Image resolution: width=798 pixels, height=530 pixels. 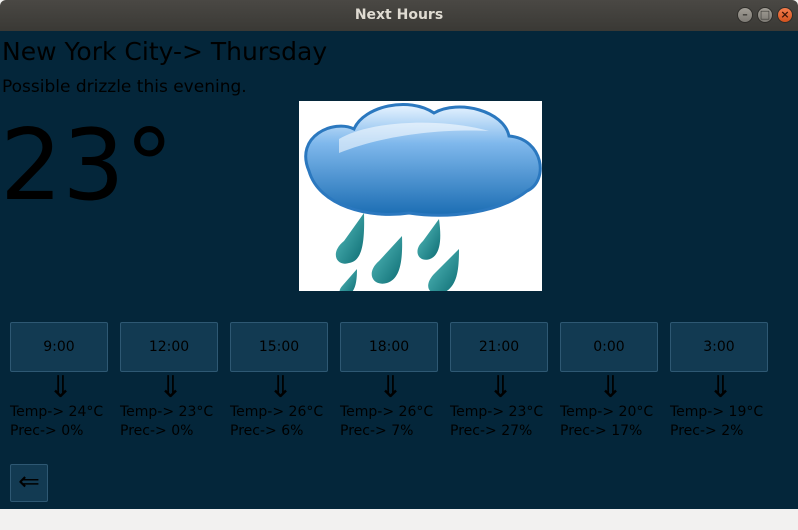 I want to click on hour-item-0300: 3:00 ⇓ Temp-> 19°C Prec-> 2%, so click(x=725, y=382).